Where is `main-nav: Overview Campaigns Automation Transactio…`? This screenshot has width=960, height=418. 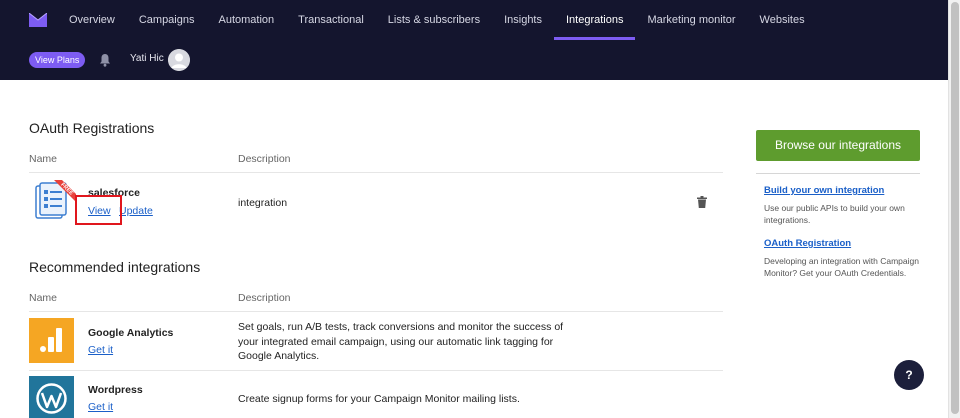
main-nav: Overview Campaigns Automation Transactio… is located at coordinates (437, 20).